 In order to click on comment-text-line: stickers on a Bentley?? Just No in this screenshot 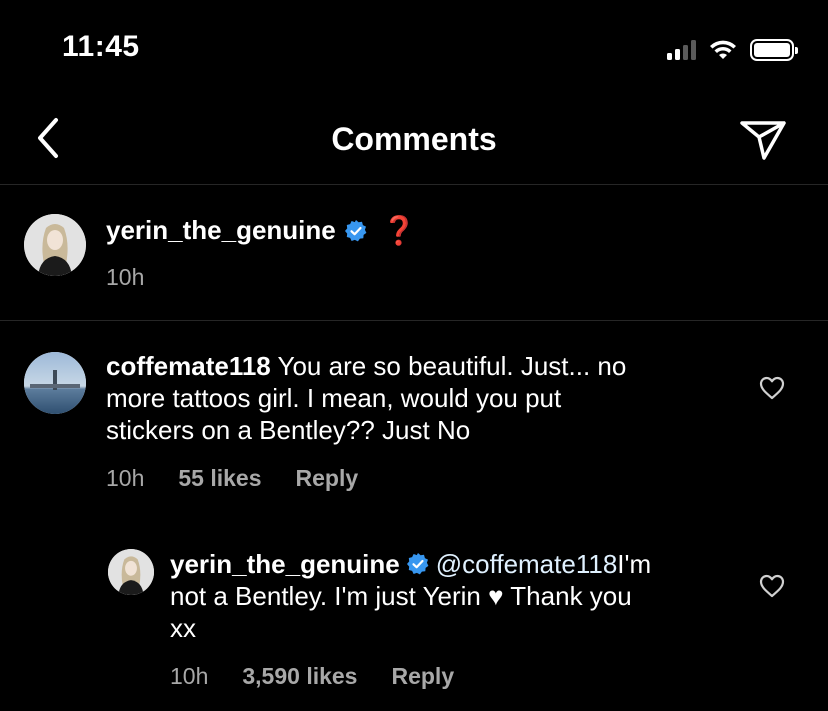, I will do `click(288, 430)`.